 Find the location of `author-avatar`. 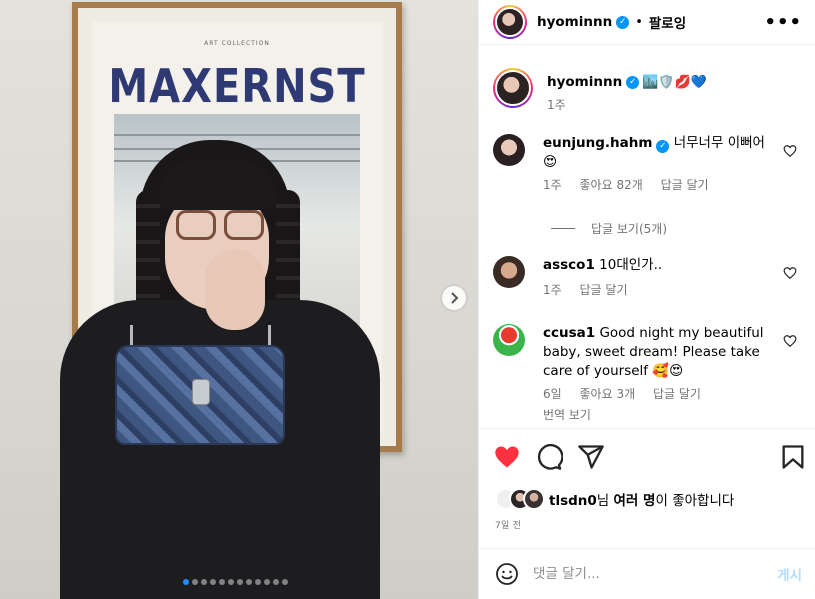

author-avatar is located at coordinates (510, 22).